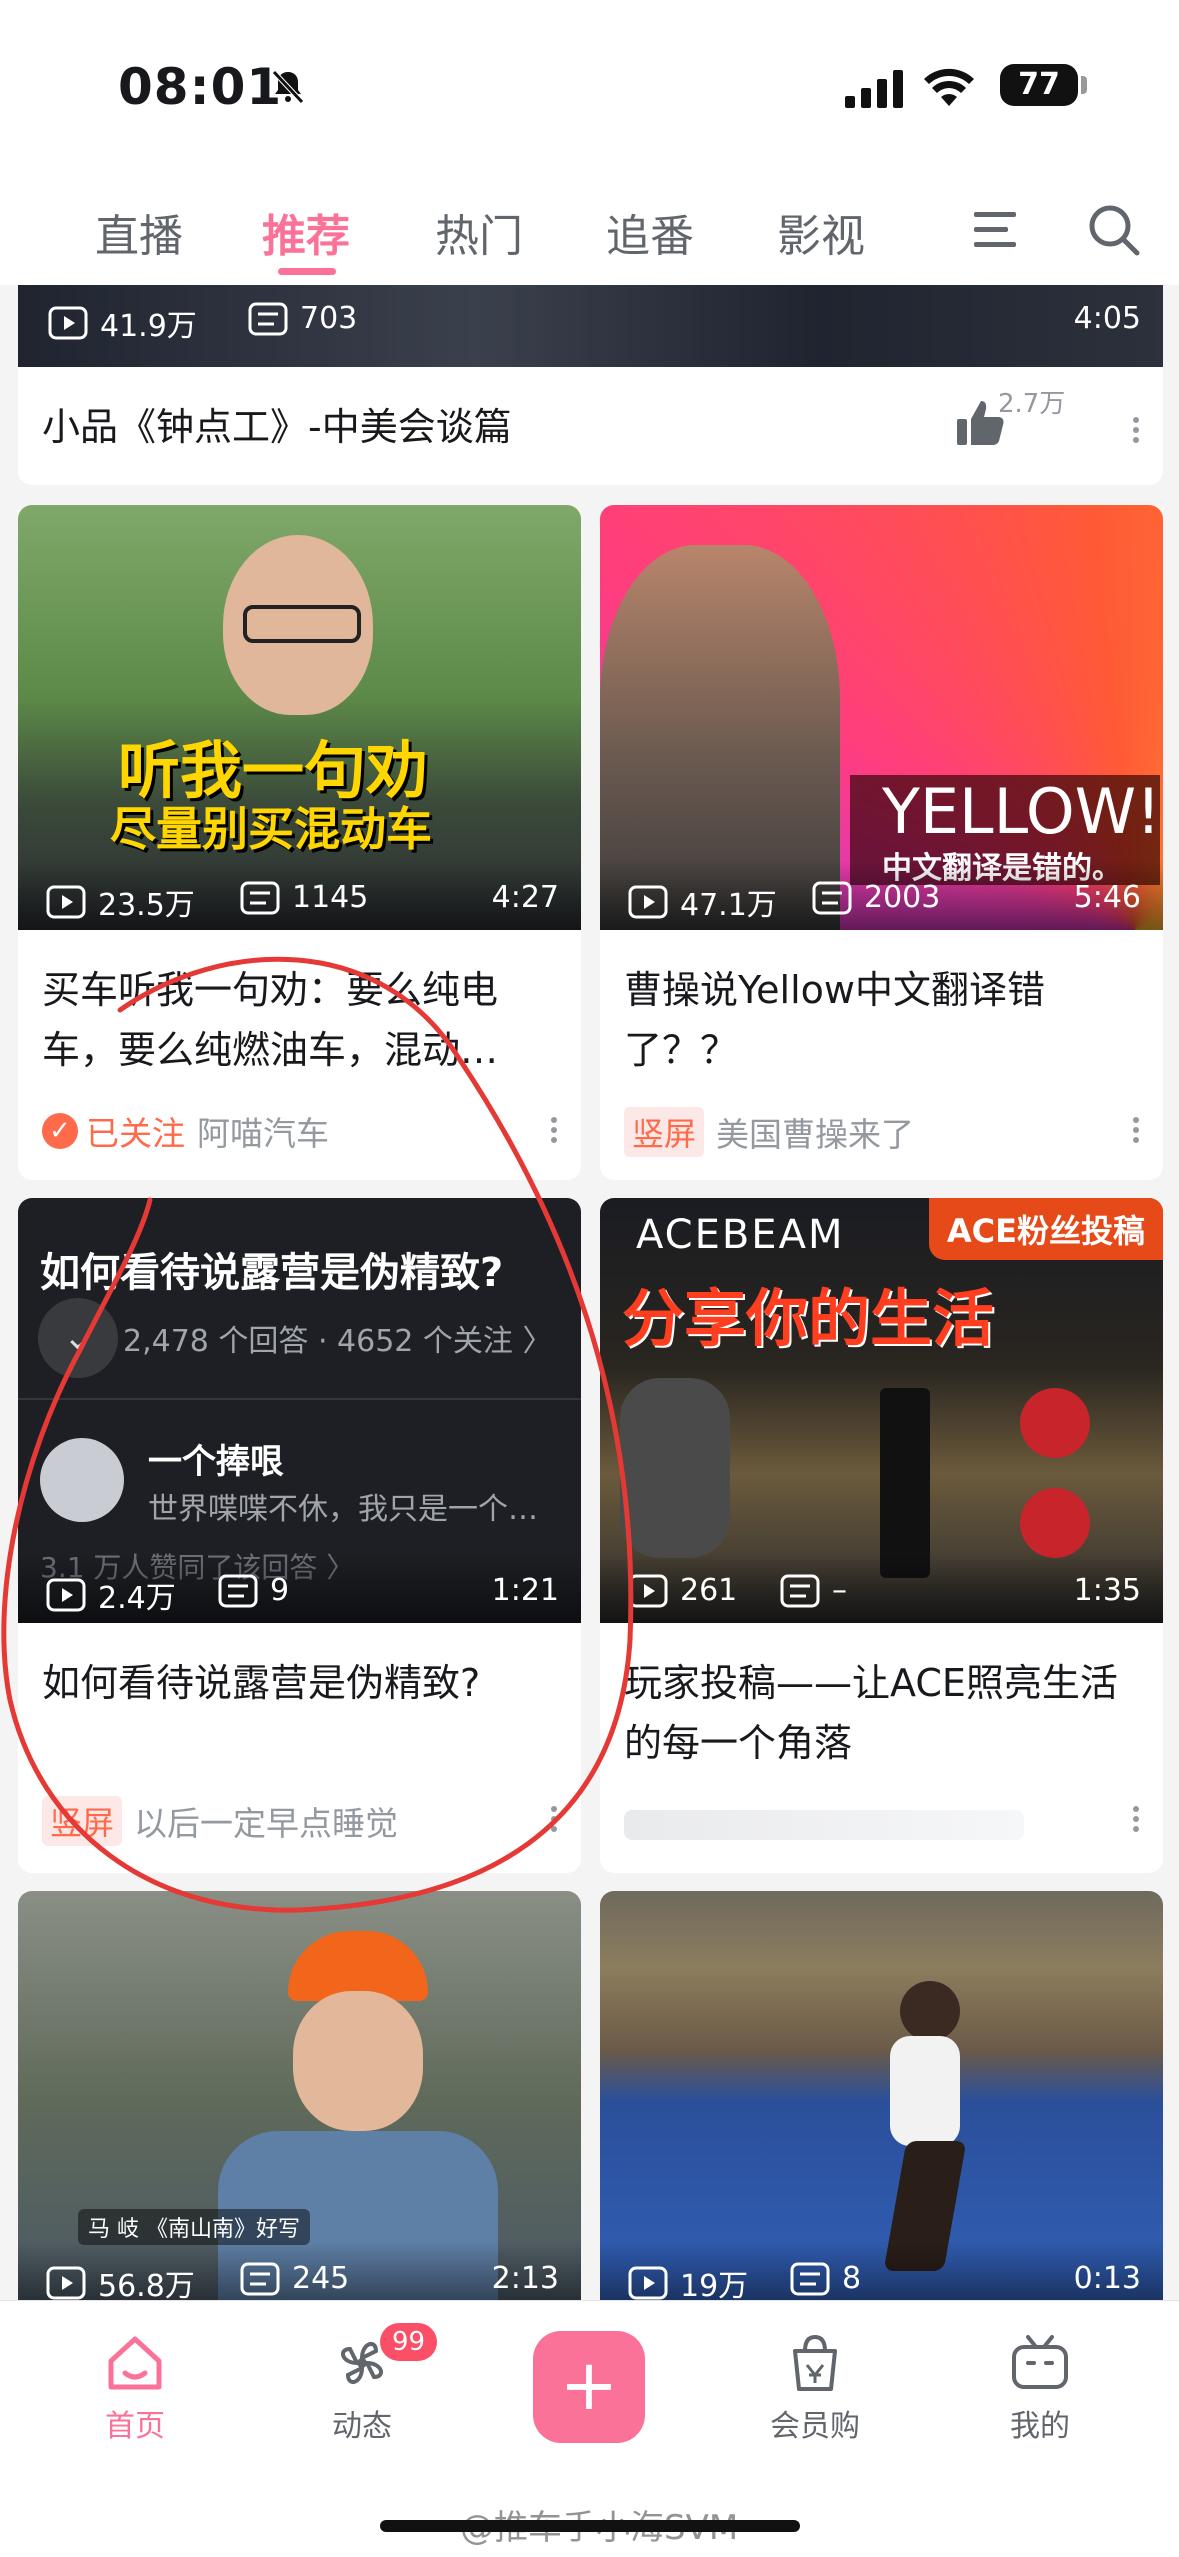  Describe the element at coordinates (135, 1133) in the screenshot. I see `followed-label: 已关注` at that location.